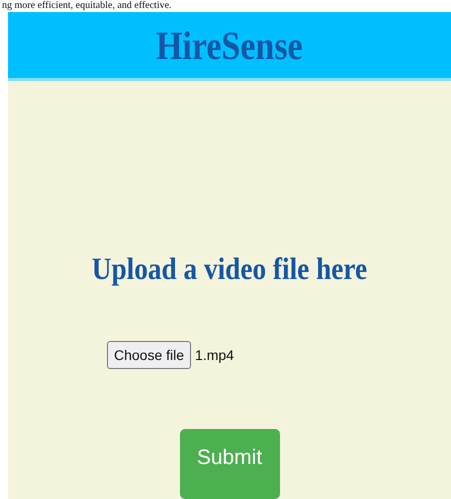 This screenshot has height=499, width=451. Describe the element at coordinates (229, 45) in the screenshot. I see `site-title: HireSense` at that location.